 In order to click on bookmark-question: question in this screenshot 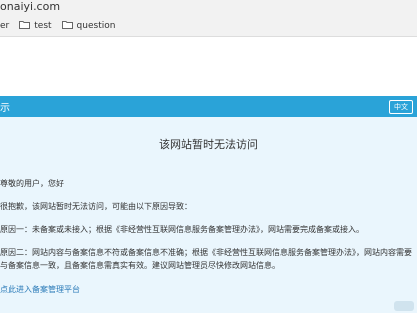, I will do `click(88, 26)`.